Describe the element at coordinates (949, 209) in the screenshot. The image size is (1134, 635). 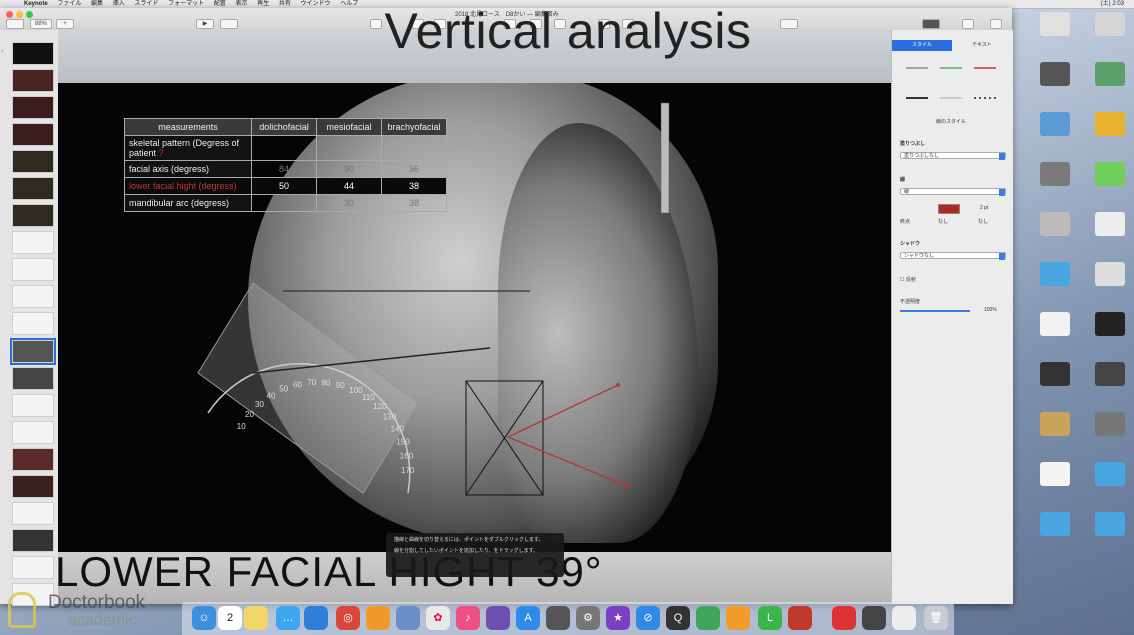
I see `stroke-color-swatch` at that location.